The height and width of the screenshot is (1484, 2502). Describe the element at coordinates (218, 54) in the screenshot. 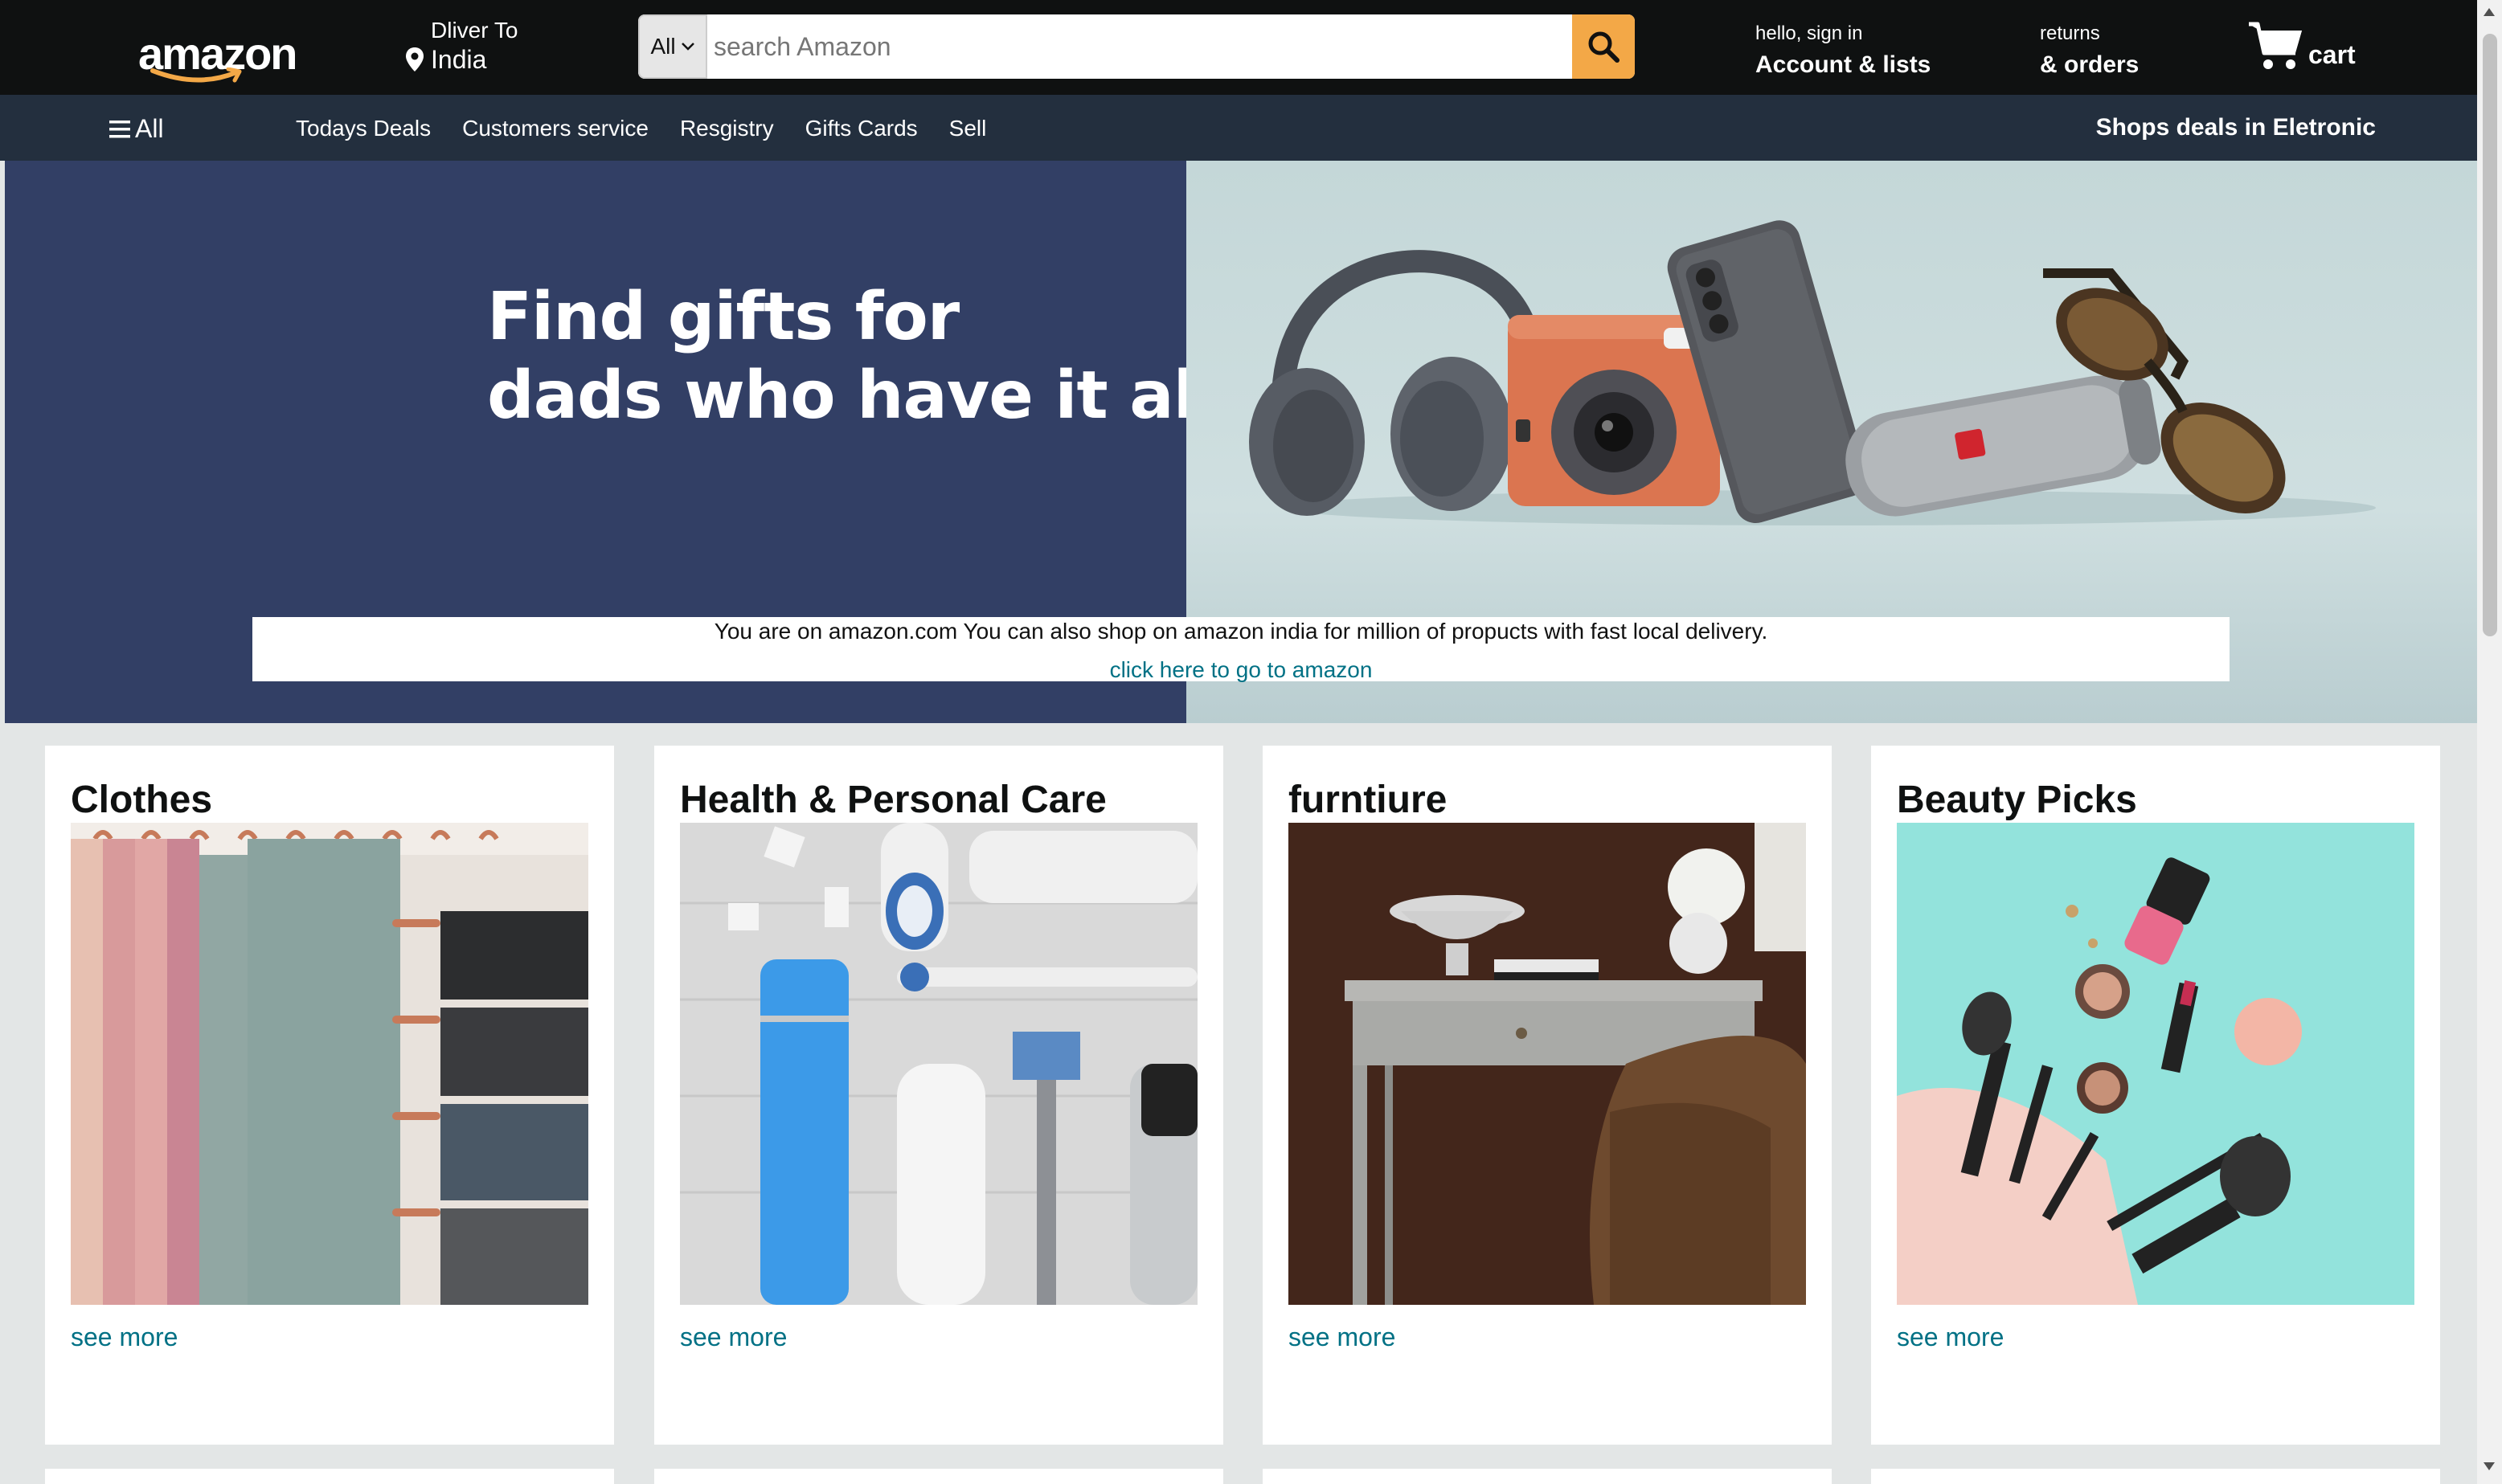

I see `amazon-logo: amazon` at that location.